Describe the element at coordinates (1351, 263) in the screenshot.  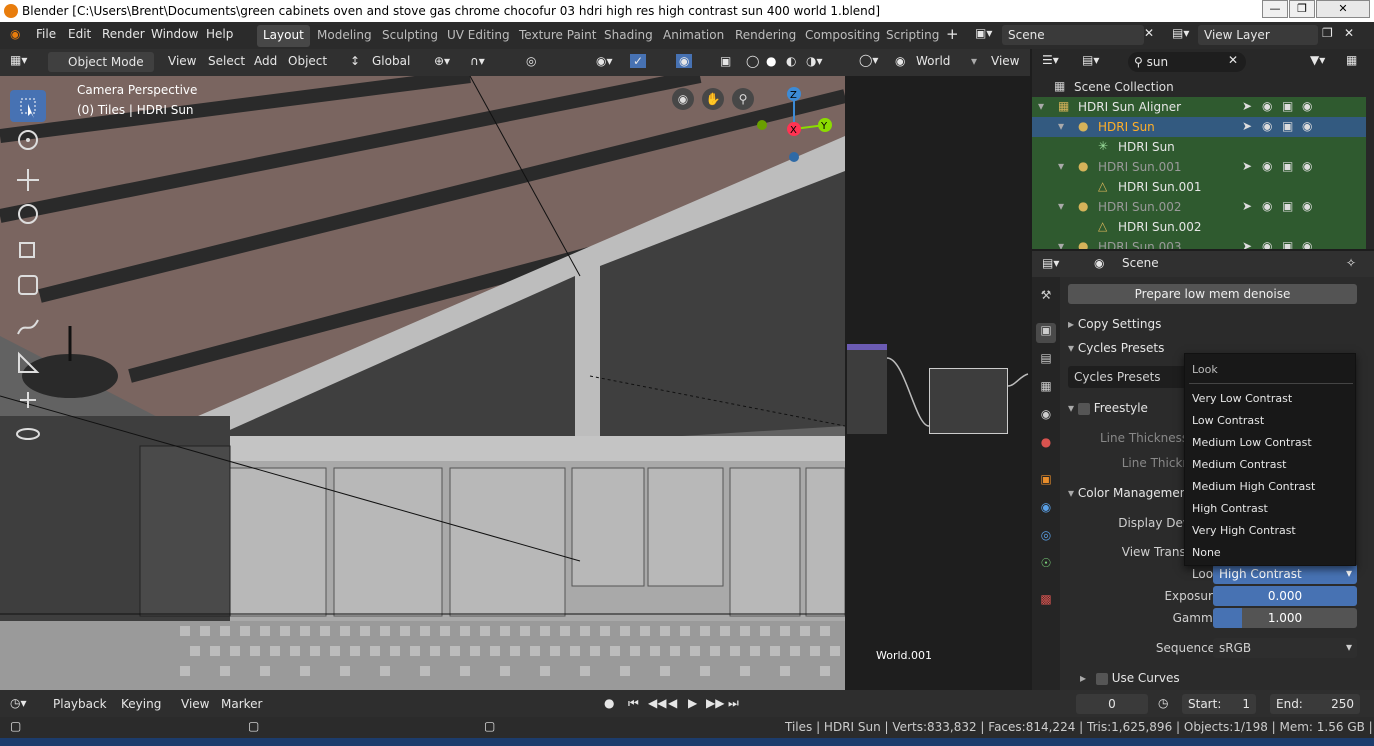
I see `pin-icon: ✧` at that location.